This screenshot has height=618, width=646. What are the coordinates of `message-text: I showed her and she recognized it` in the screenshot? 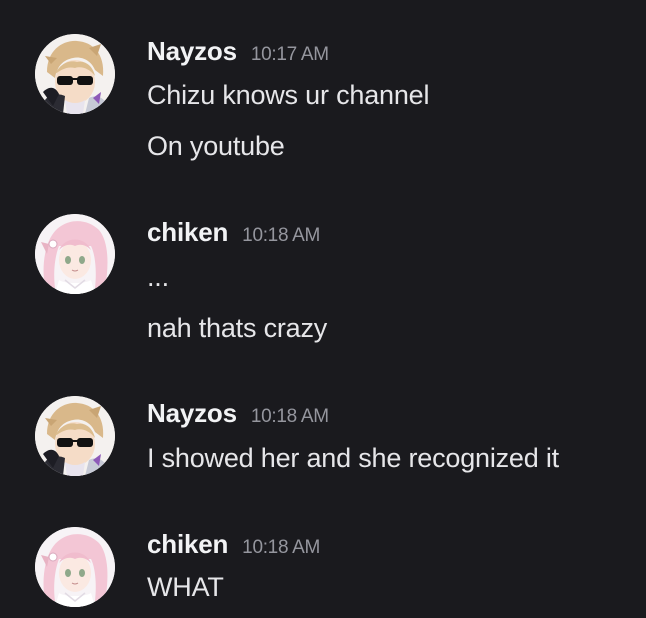 It's located at (353, 458).